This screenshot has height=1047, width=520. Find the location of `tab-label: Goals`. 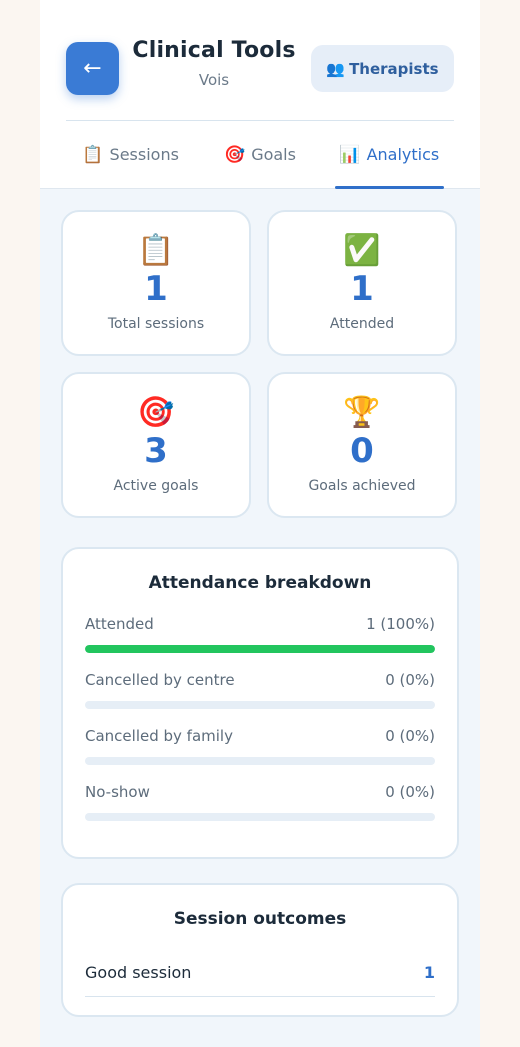

tab-label: Goals is located at coordinates (273, 154).